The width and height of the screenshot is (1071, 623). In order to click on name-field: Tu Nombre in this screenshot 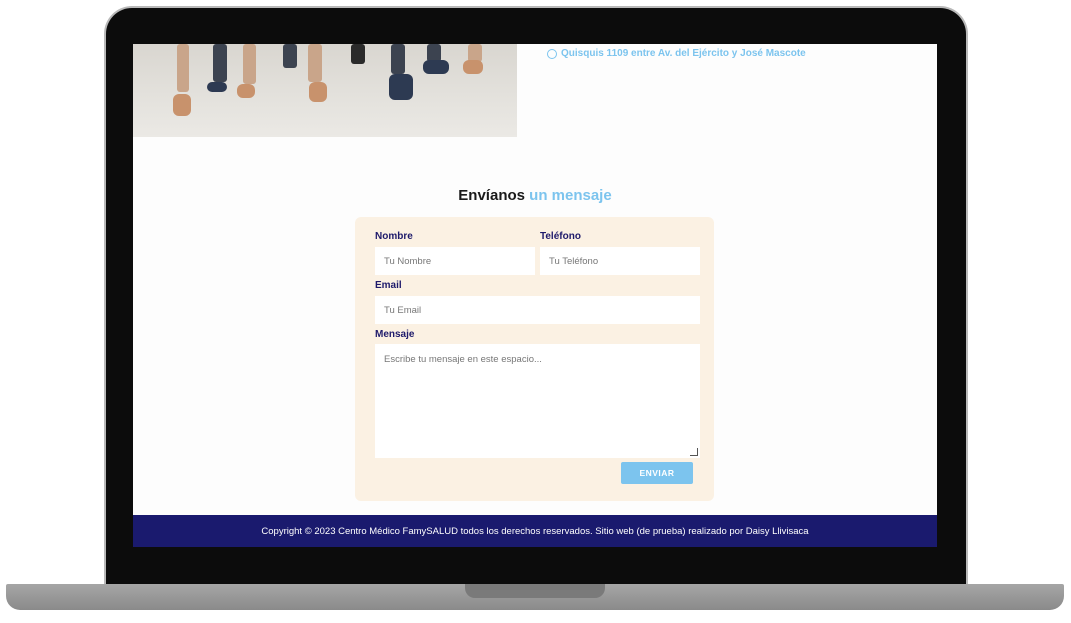, I will do `click(455, 261)`.